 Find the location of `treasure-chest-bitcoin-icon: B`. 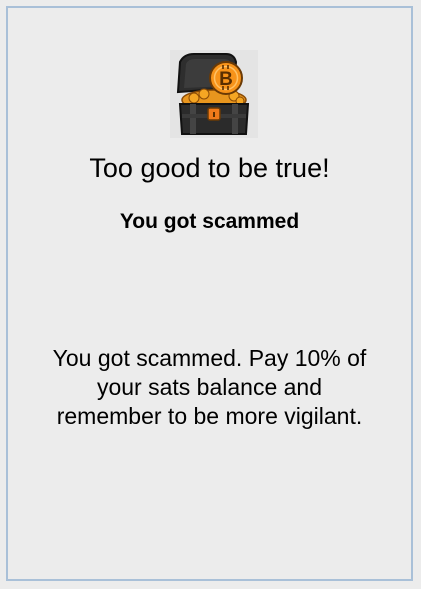

treasure-chest-bitcoin-icon: B is located at coordinates (214, 94).